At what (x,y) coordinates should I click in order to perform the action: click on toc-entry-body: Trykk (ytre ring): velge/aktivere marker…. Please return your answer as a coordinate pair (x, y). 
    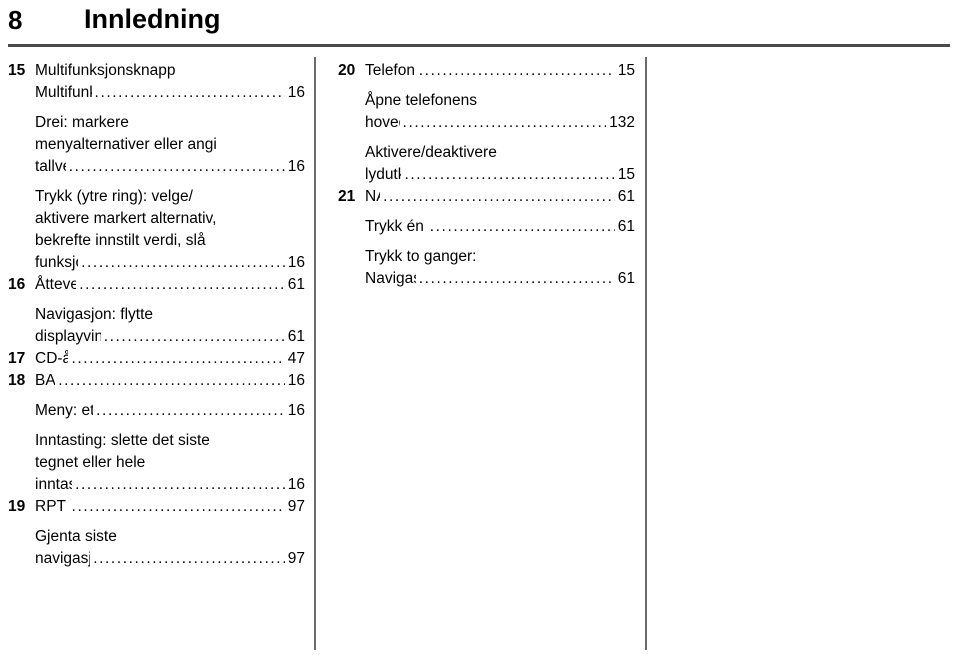
    Looking at the image, I should click on (170, 230).